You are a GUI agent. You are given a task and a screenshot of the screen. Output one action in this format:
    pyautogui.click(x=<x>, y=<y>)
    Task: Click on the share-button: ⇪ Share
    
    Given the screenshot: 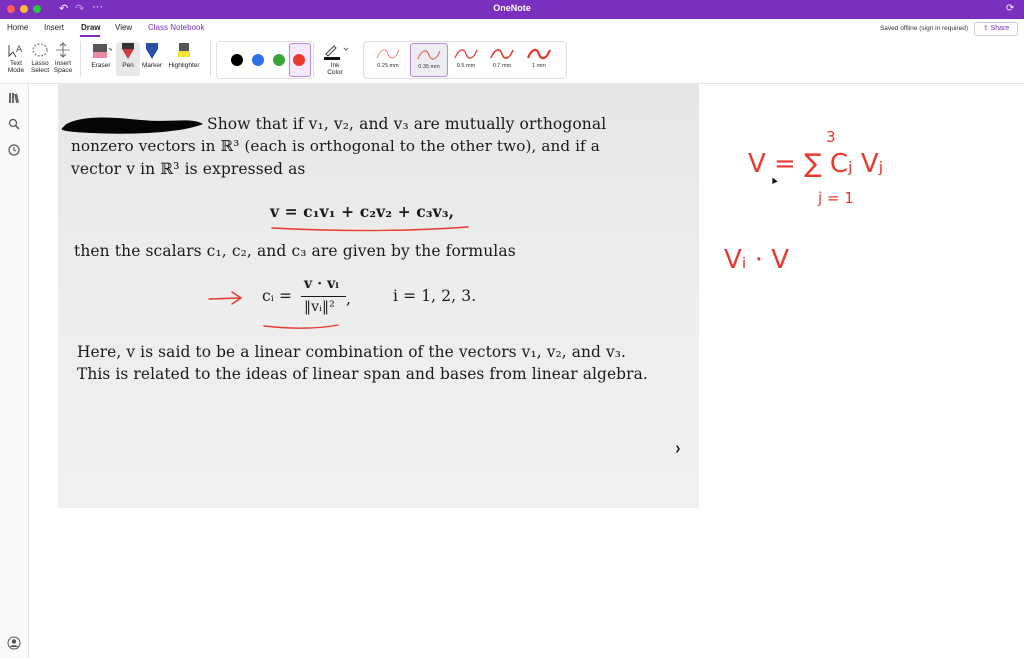 What is the action you would take?
    pyautogui.click(x=996, y=29)
    